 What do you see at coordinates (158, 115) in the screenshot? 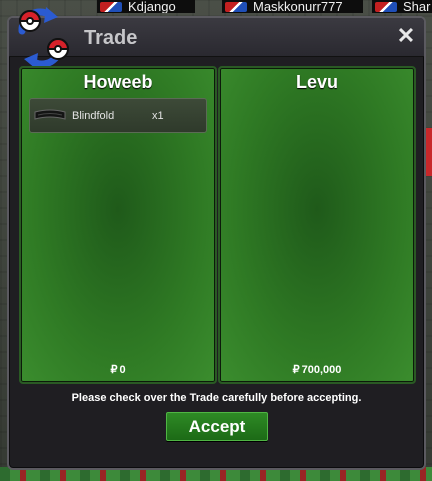
I see `item-quantity: x1` at bounding box center [158, 115].